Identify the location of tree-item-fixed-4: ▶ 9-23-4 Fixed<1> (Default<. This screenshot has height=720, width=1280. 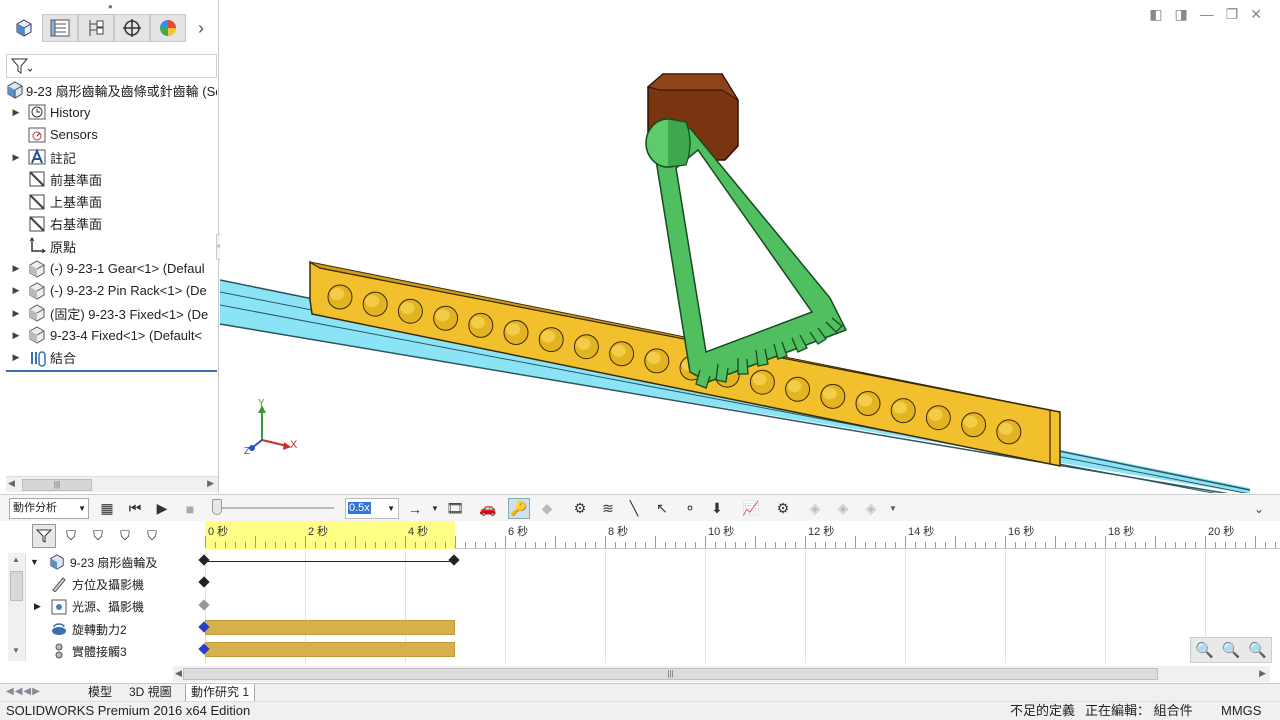
(111, 335).